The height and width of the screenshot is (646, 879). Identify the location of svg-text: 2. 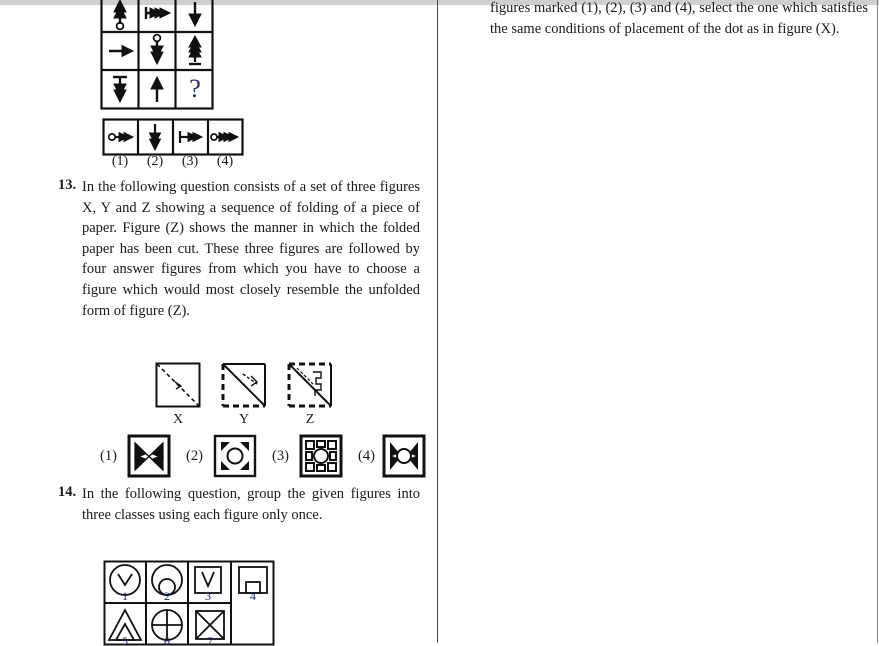
(167, 596).